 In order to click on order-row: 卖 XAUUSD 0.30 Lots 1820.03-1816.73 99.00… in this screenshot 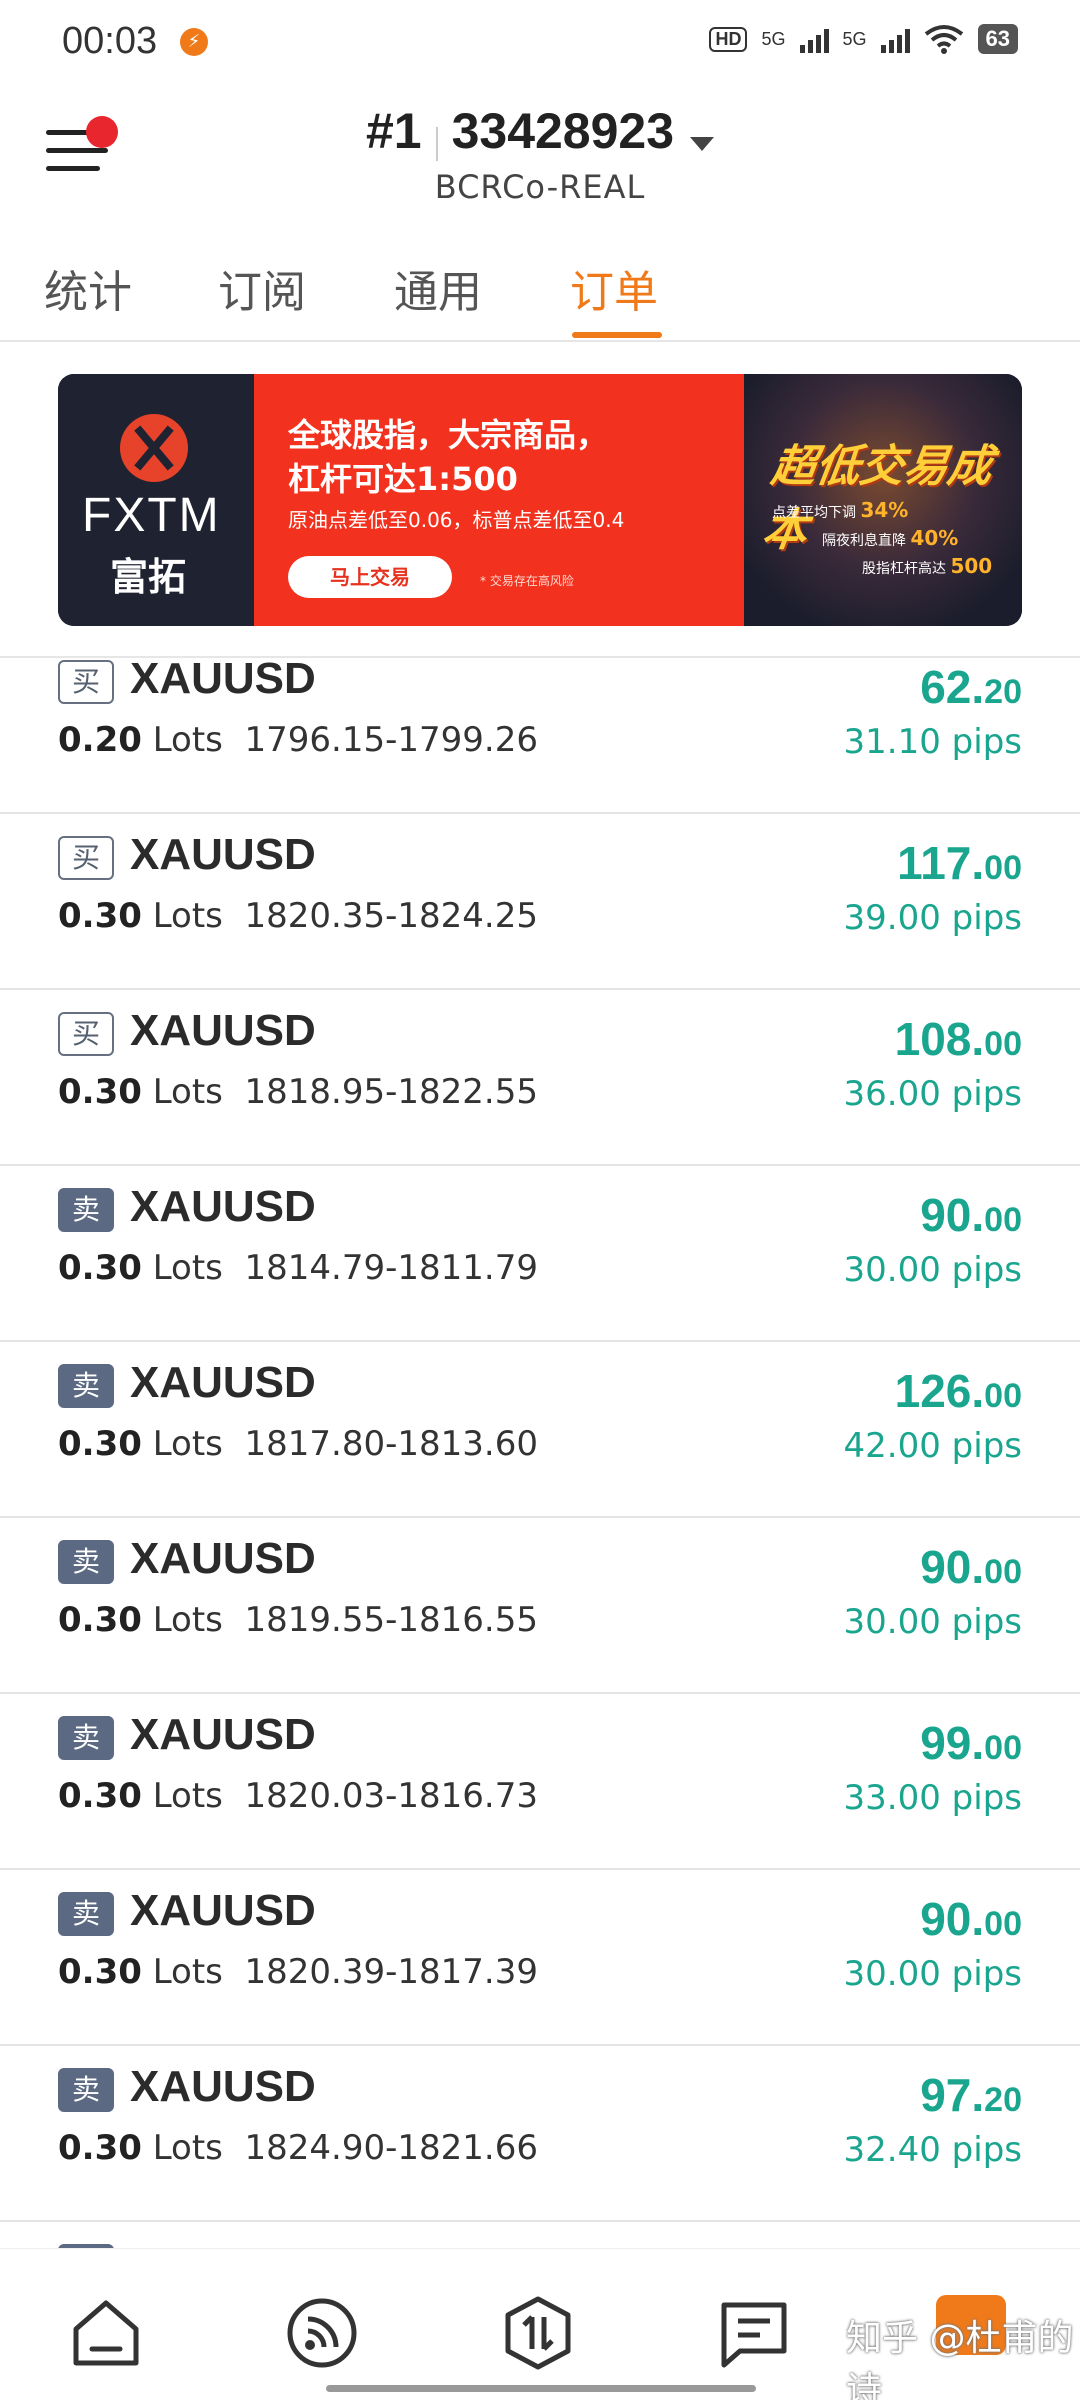, I will do `click(540, 1782)`.